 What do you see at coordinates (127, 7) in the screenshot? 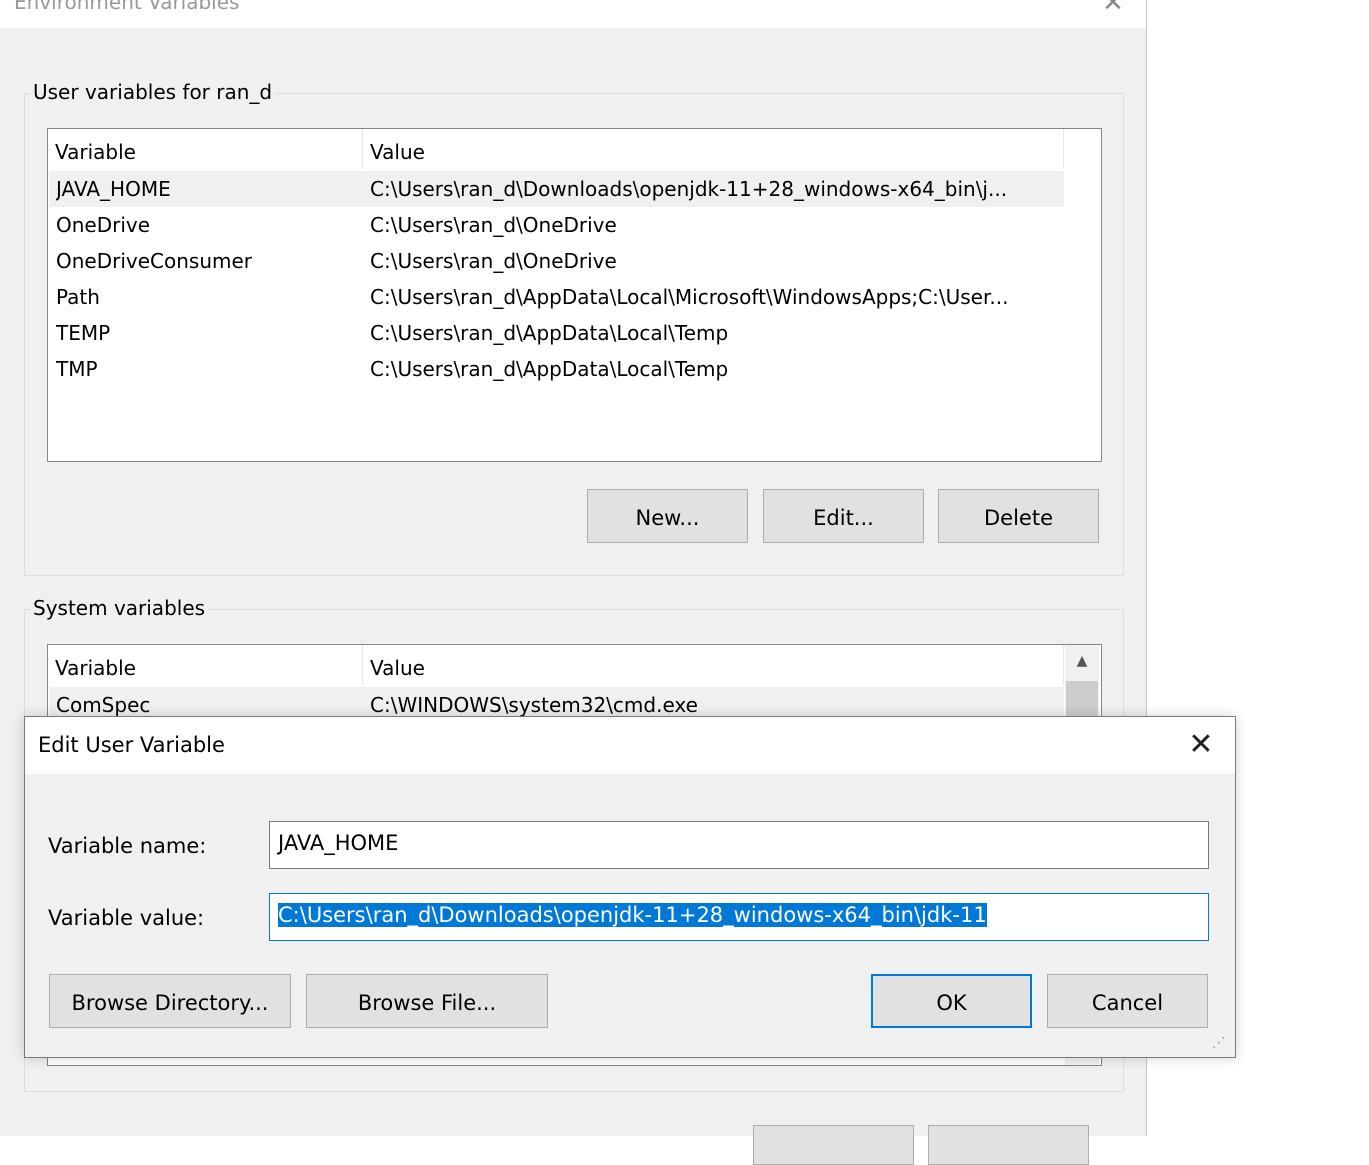
I see `env-window-title: Environment Variables` at bounding box center [127, 7].